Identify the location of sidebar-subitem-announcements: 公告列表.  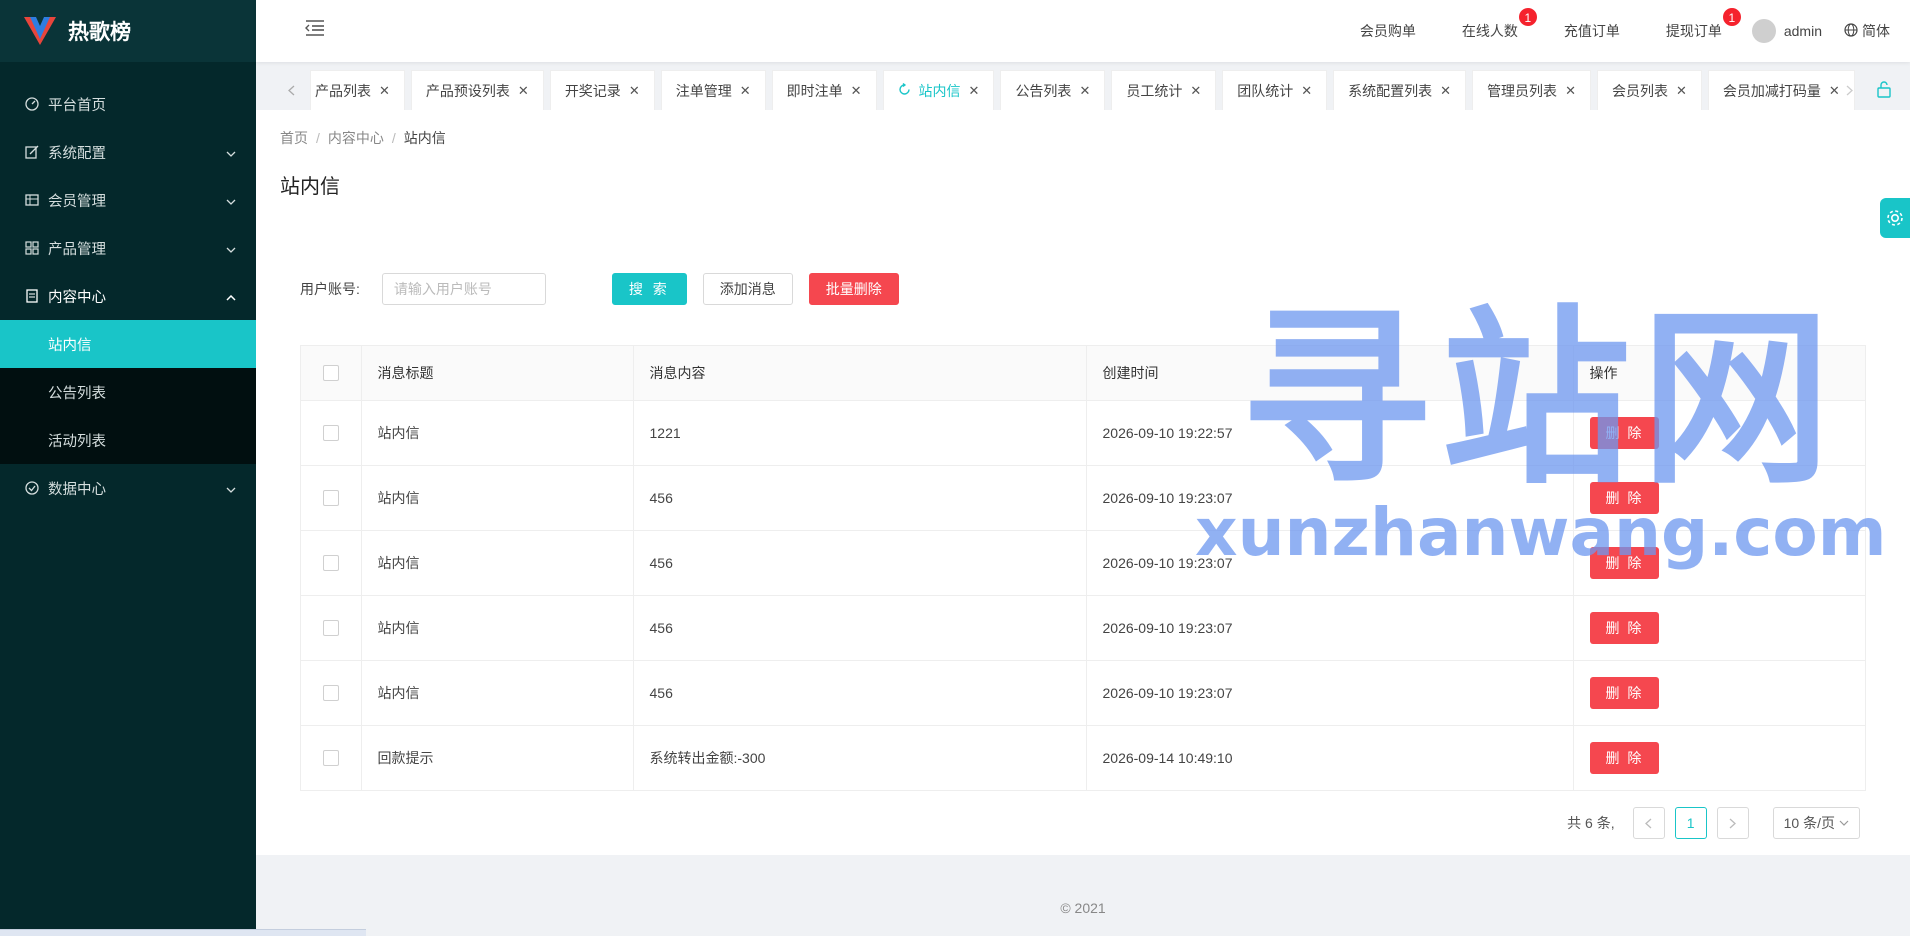
(128, 392).